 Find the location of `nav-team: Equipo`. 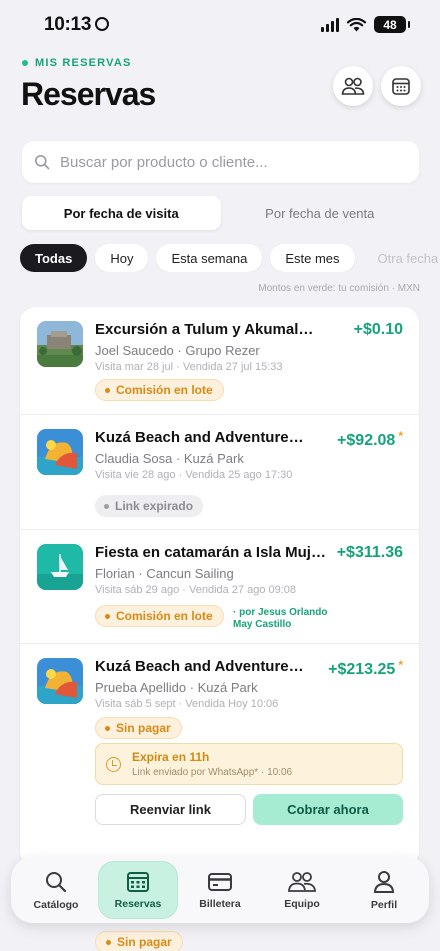

nav-team: Equipo is located at coordinates (302, 890).